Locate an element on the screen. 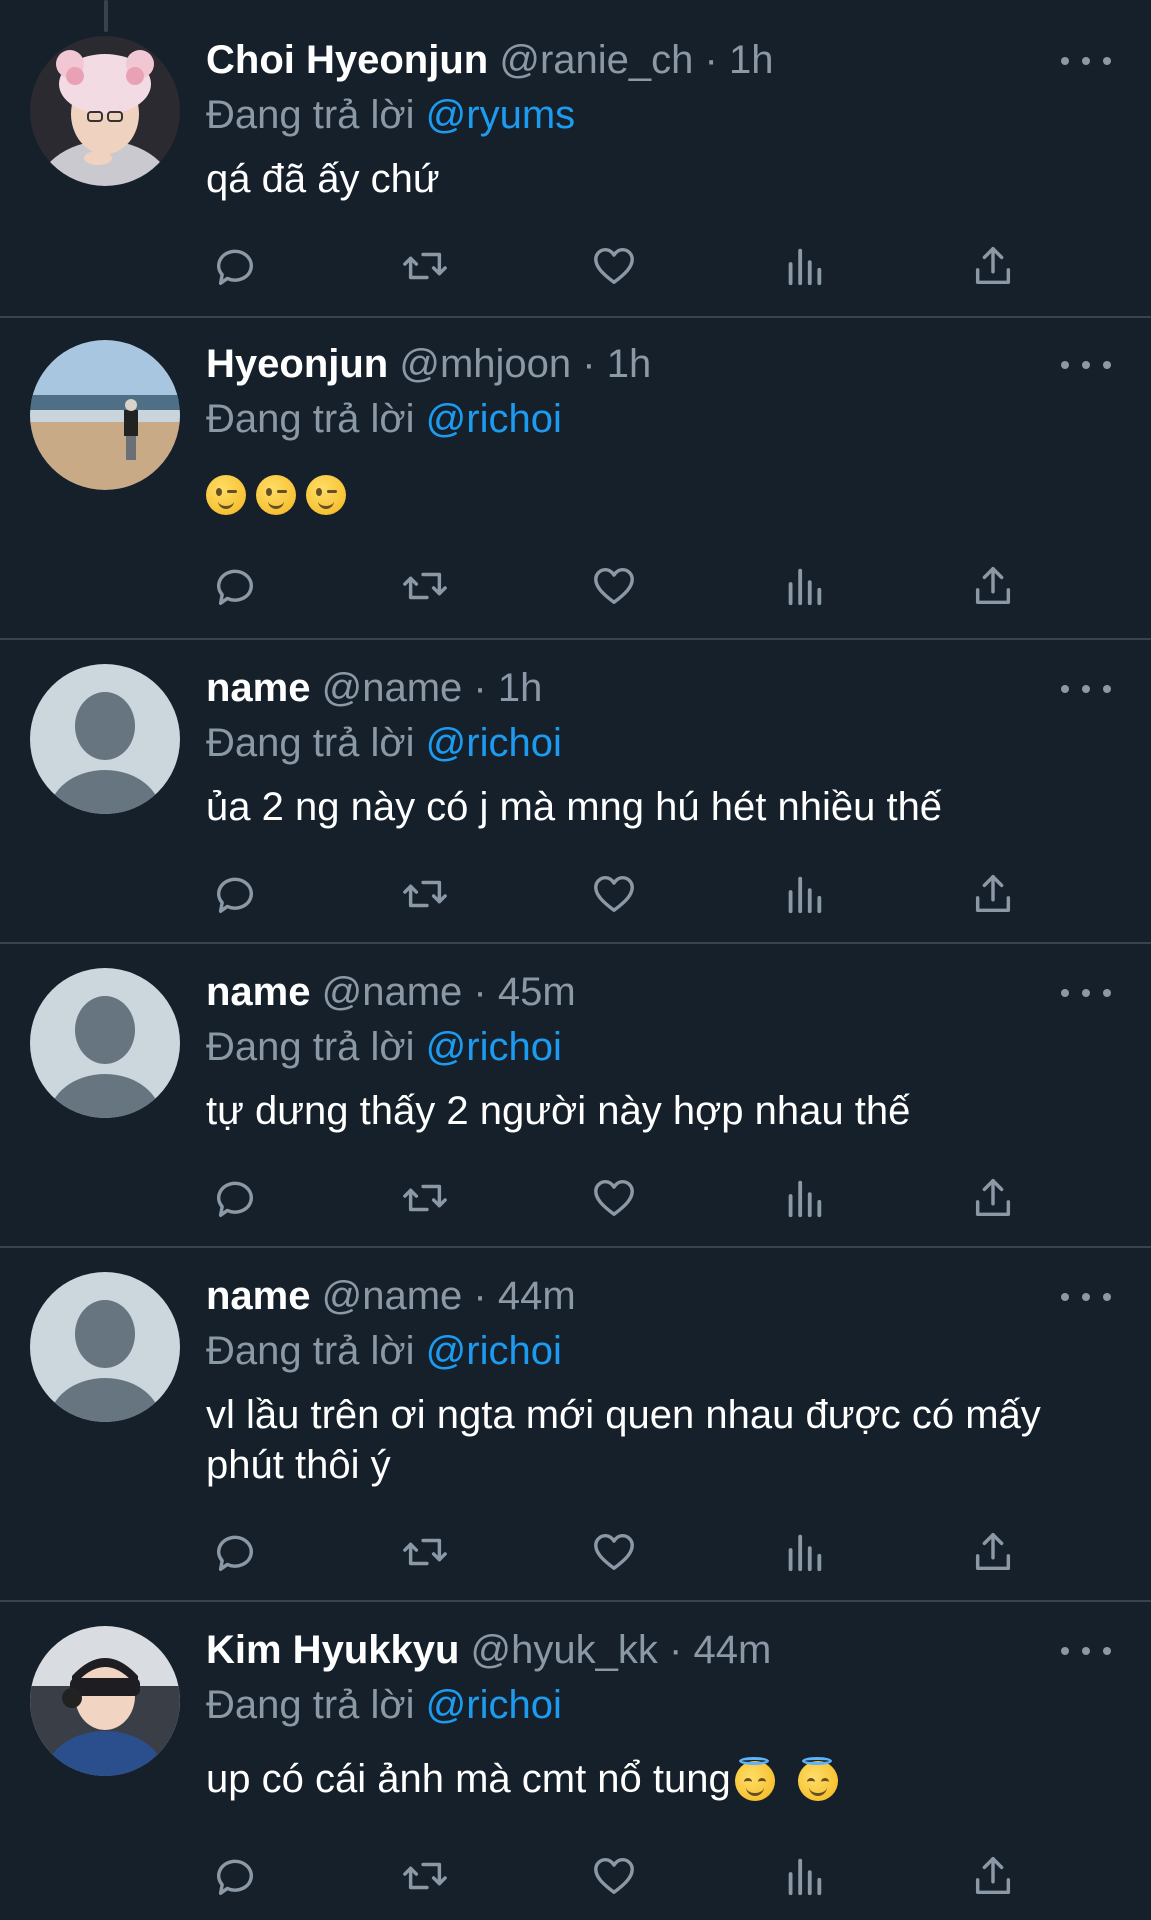  display-name: Choi Hyeonjun is located at coordinates (347, 60).